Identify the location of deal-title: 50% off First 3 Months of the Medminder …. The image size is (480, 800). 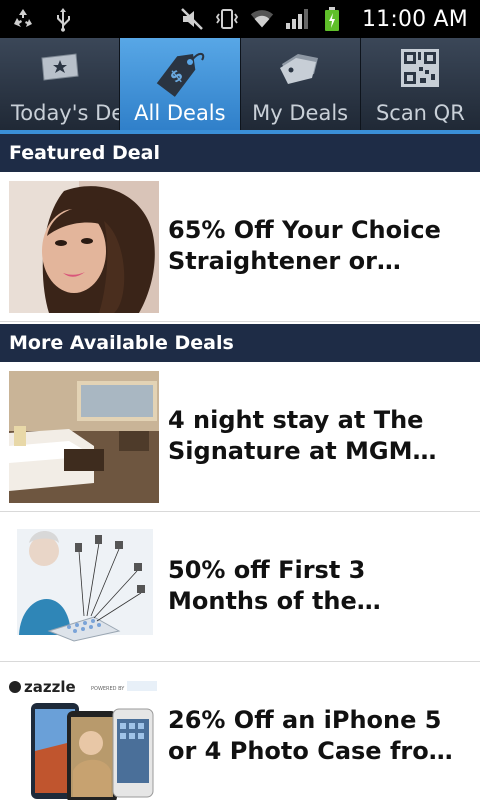
(267, 585).